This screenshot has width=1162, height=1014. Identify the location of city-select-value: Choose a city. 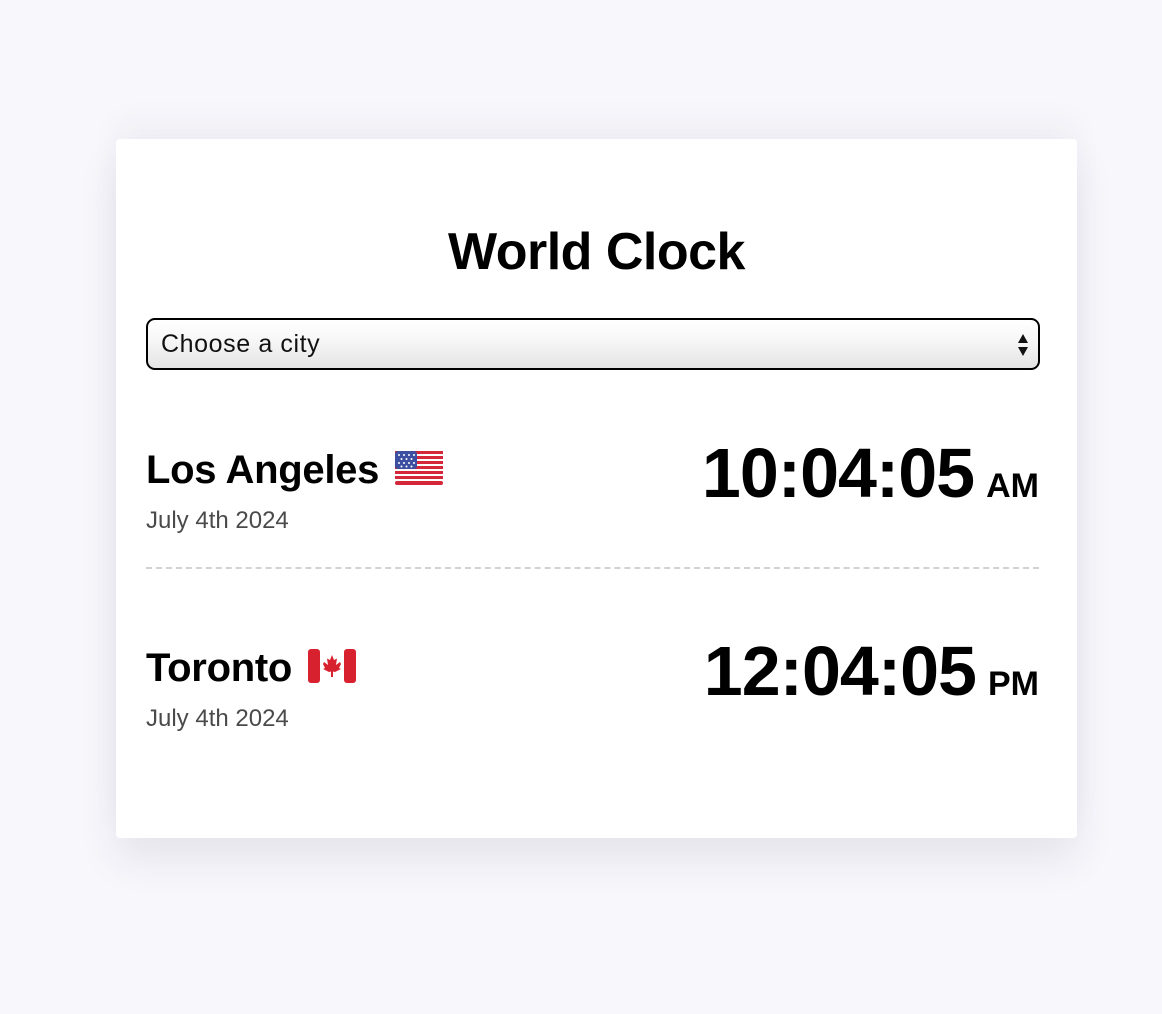
(241, 344).